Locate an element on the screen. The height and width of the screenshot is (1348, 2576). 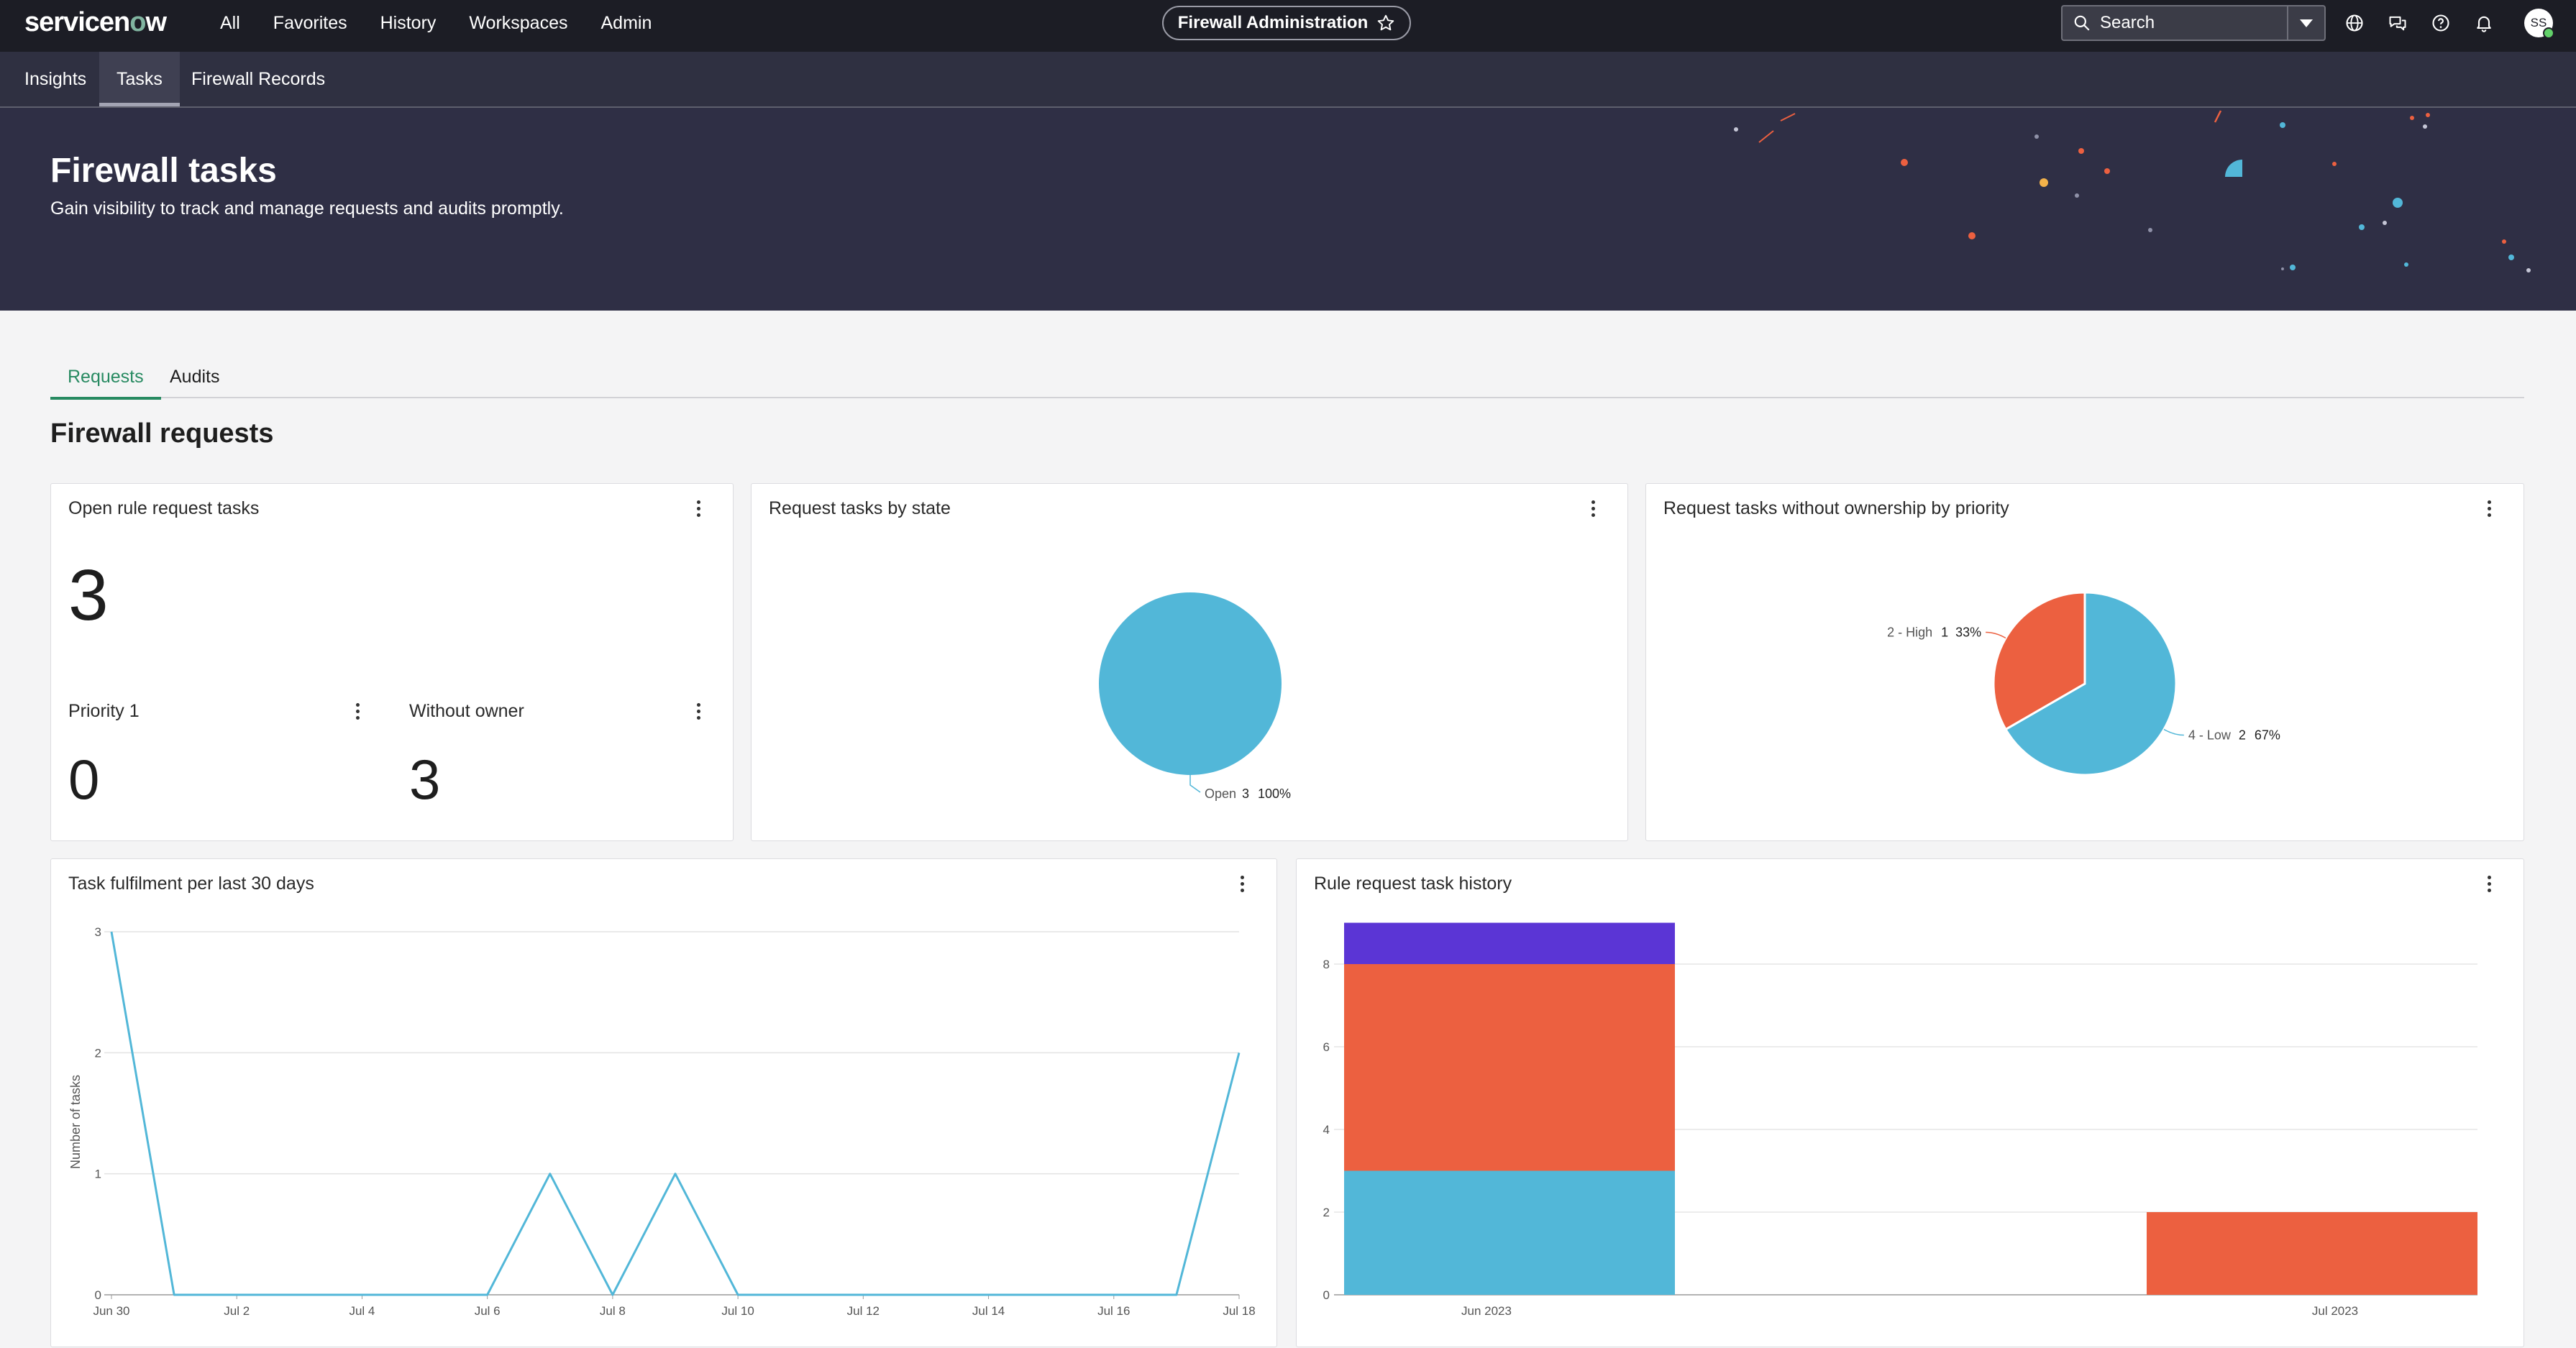
search-icon is located at coordinates (2082, 23).